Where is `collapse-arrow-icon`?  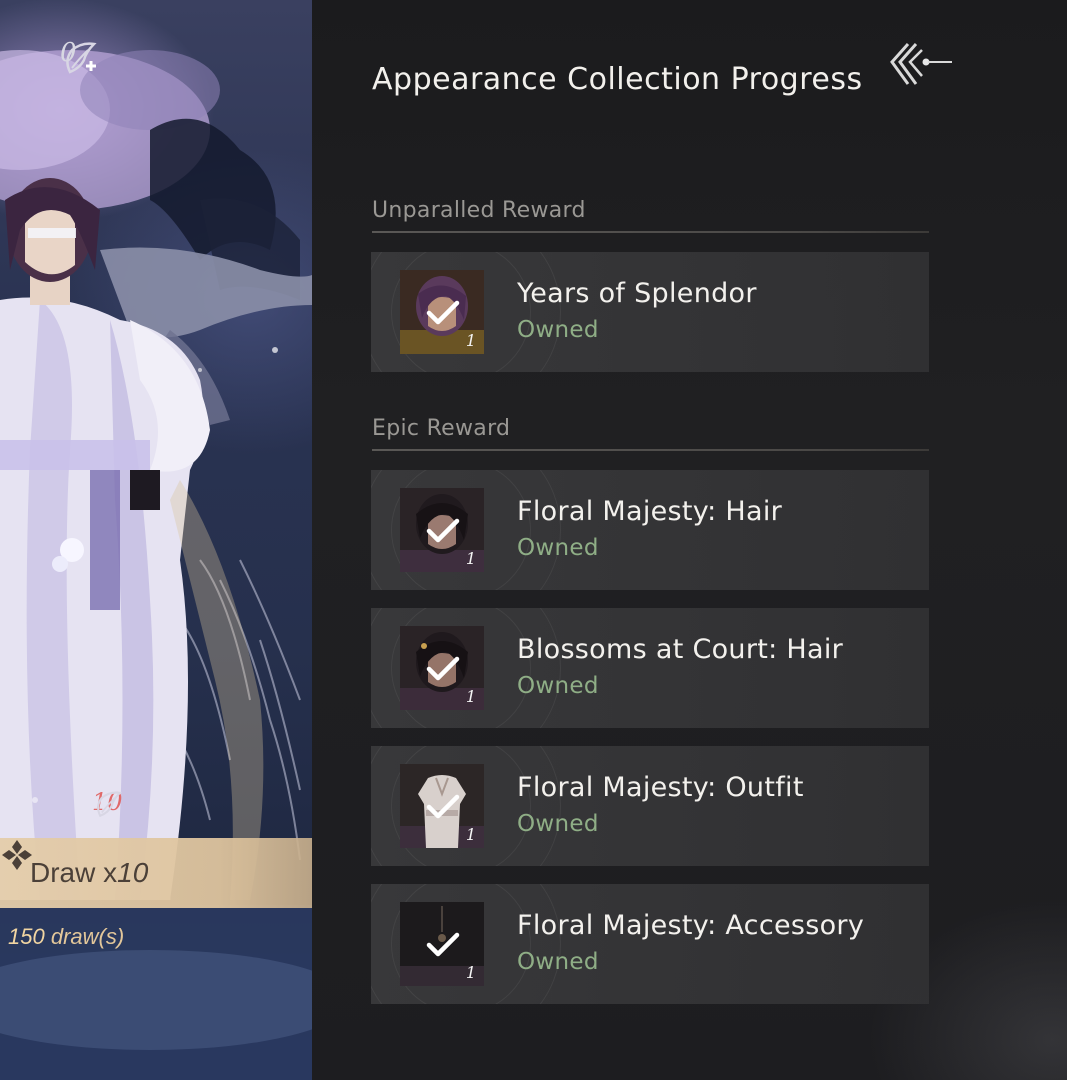
collapse-arrow-icon is located at coordinates (921, 64).